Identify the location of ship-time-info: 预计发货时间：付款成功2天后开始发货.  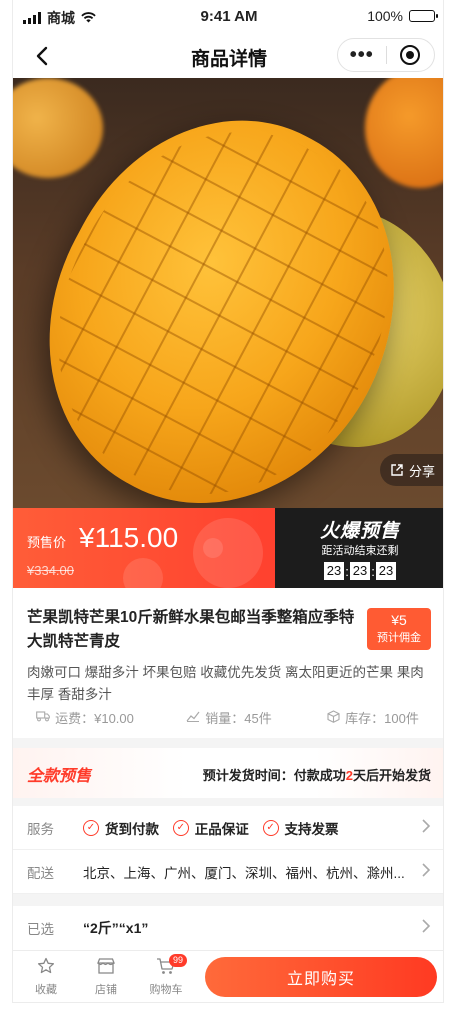
(317, 774).